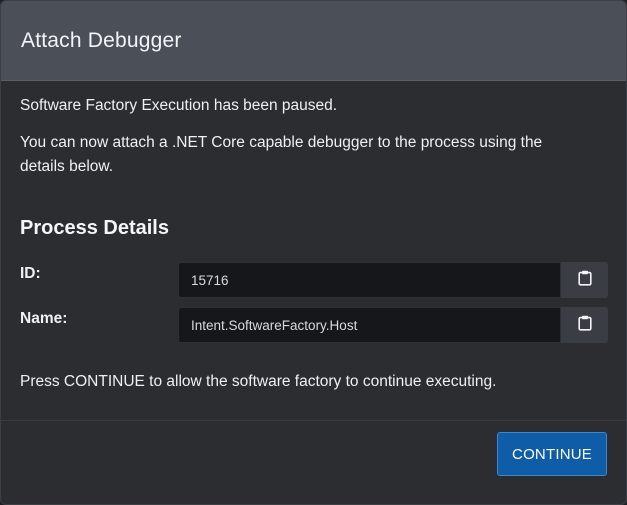 The width and height of the screenshot is (627, 505). I want to click on copy-id-button, so click(584, 280).